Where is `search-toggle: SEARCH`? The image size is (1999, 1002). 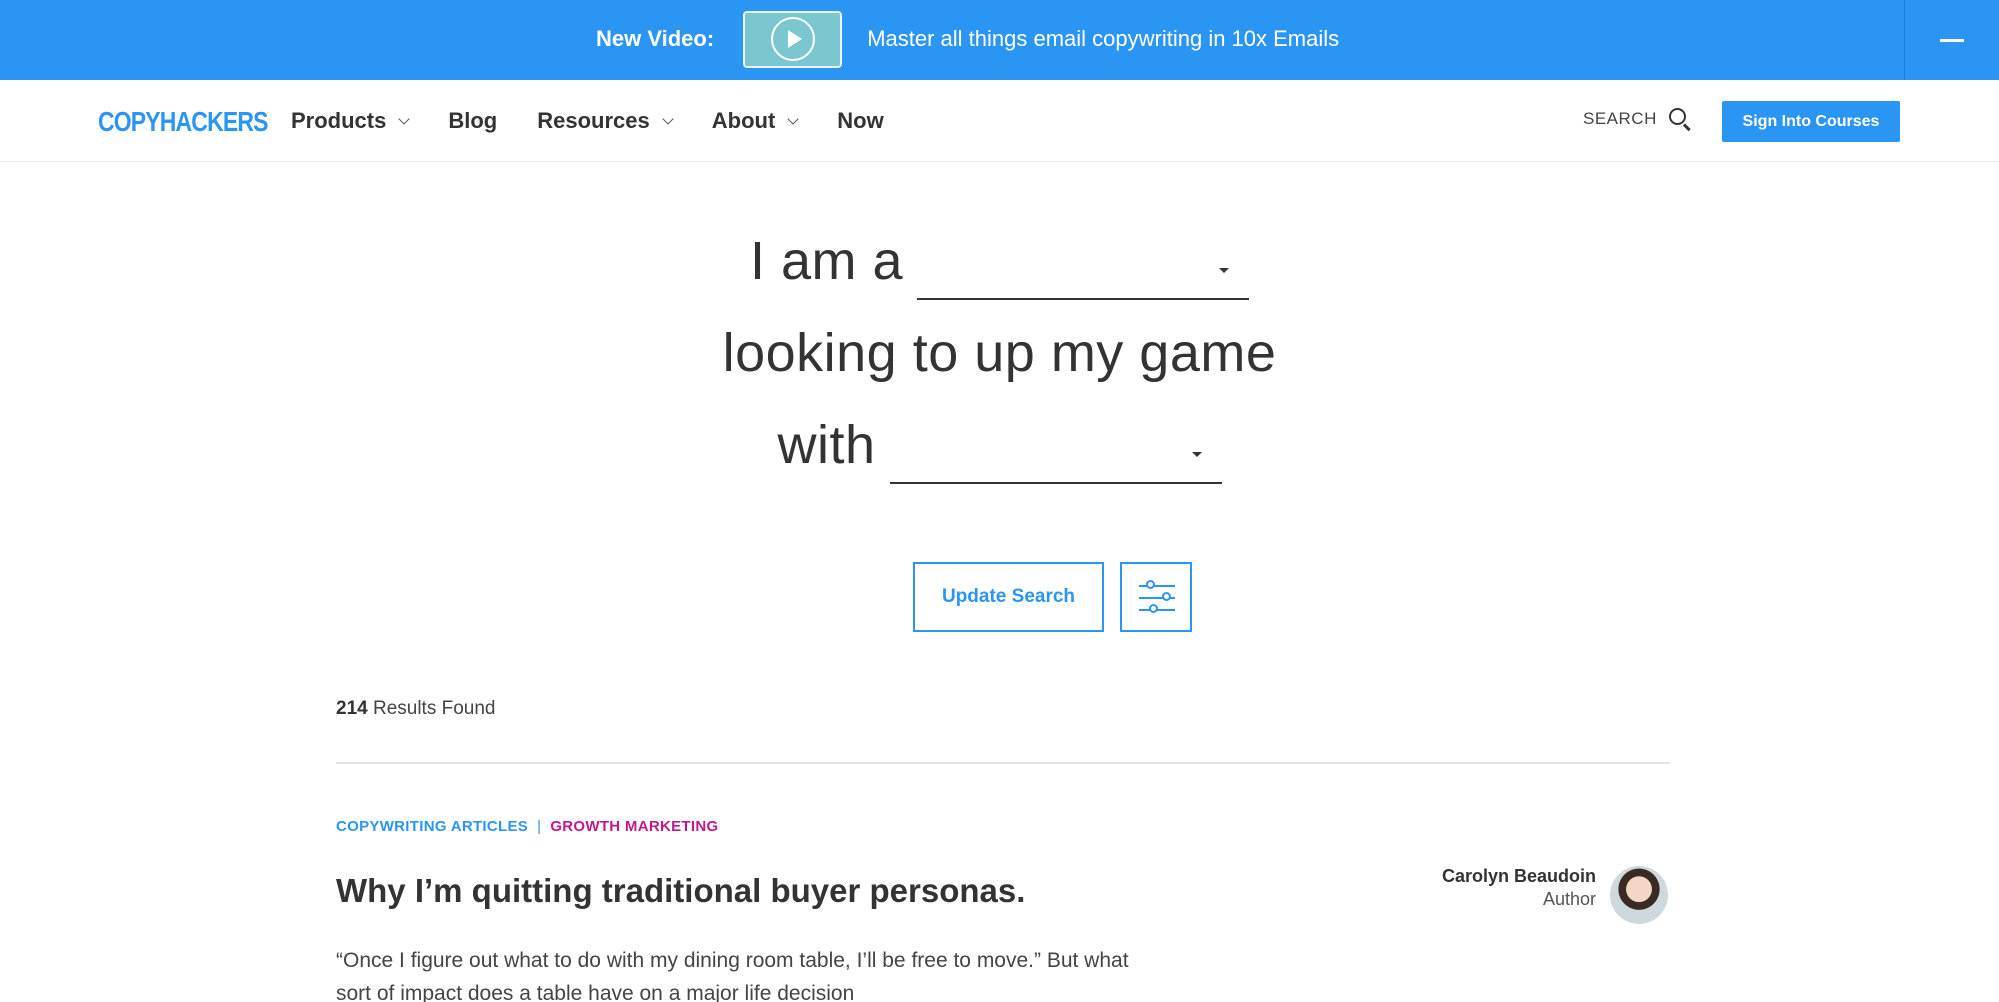 search-toggle: SEARCH is located at coordinates (1637, 120).